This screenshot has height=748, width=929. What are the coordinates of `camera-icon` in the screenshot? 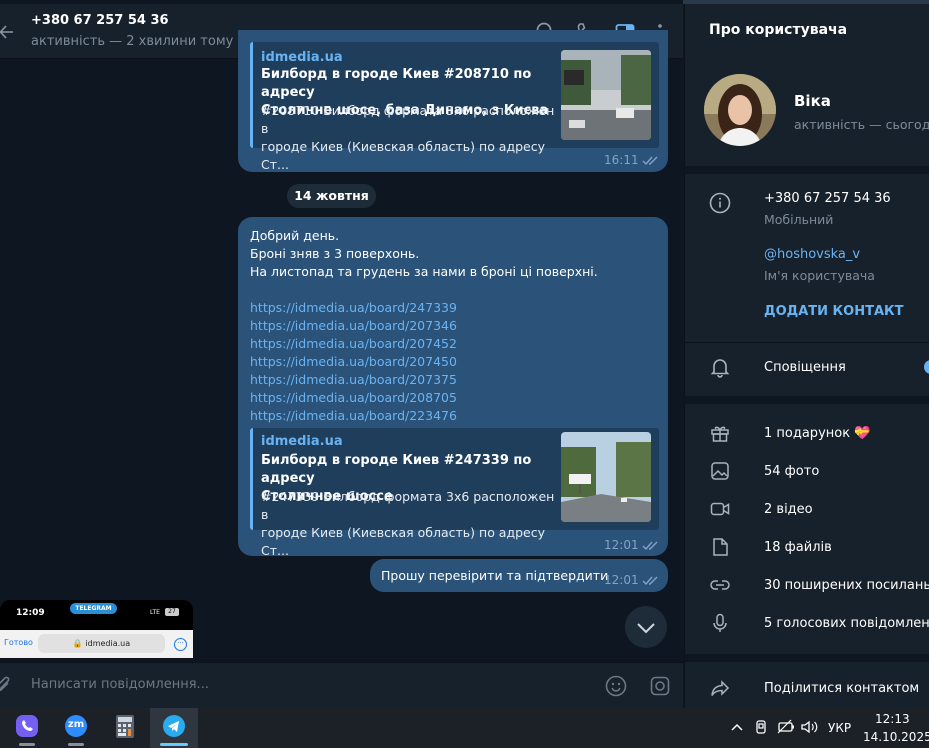 It's located at (660, 686).